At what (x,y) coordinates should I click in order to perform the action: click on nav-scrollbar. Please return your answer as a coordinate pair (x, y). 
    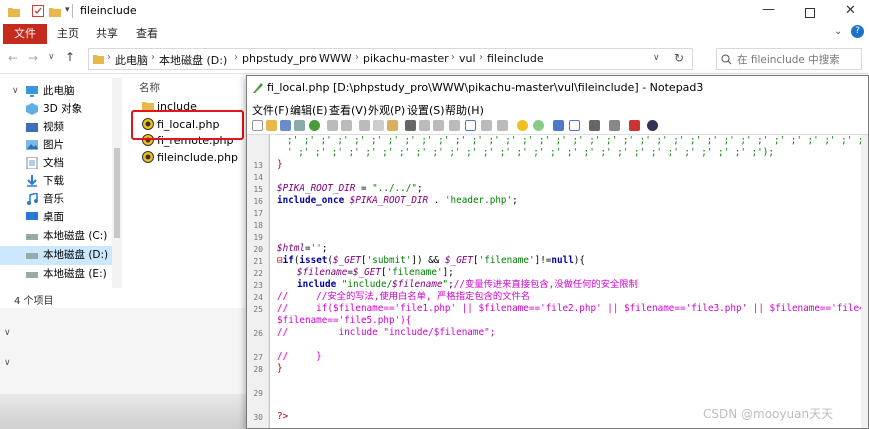
    Looking at the image, I should click on (117, 183).